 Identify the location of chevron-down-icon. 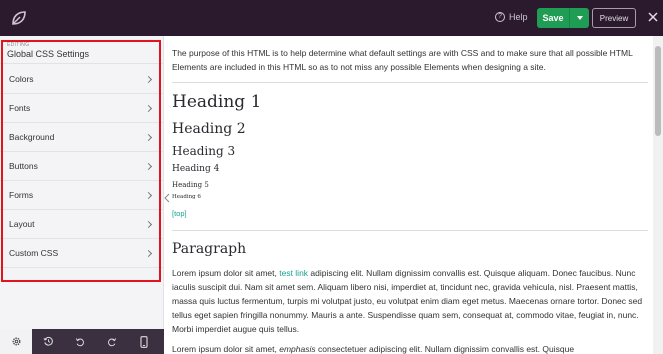
(579, 18).